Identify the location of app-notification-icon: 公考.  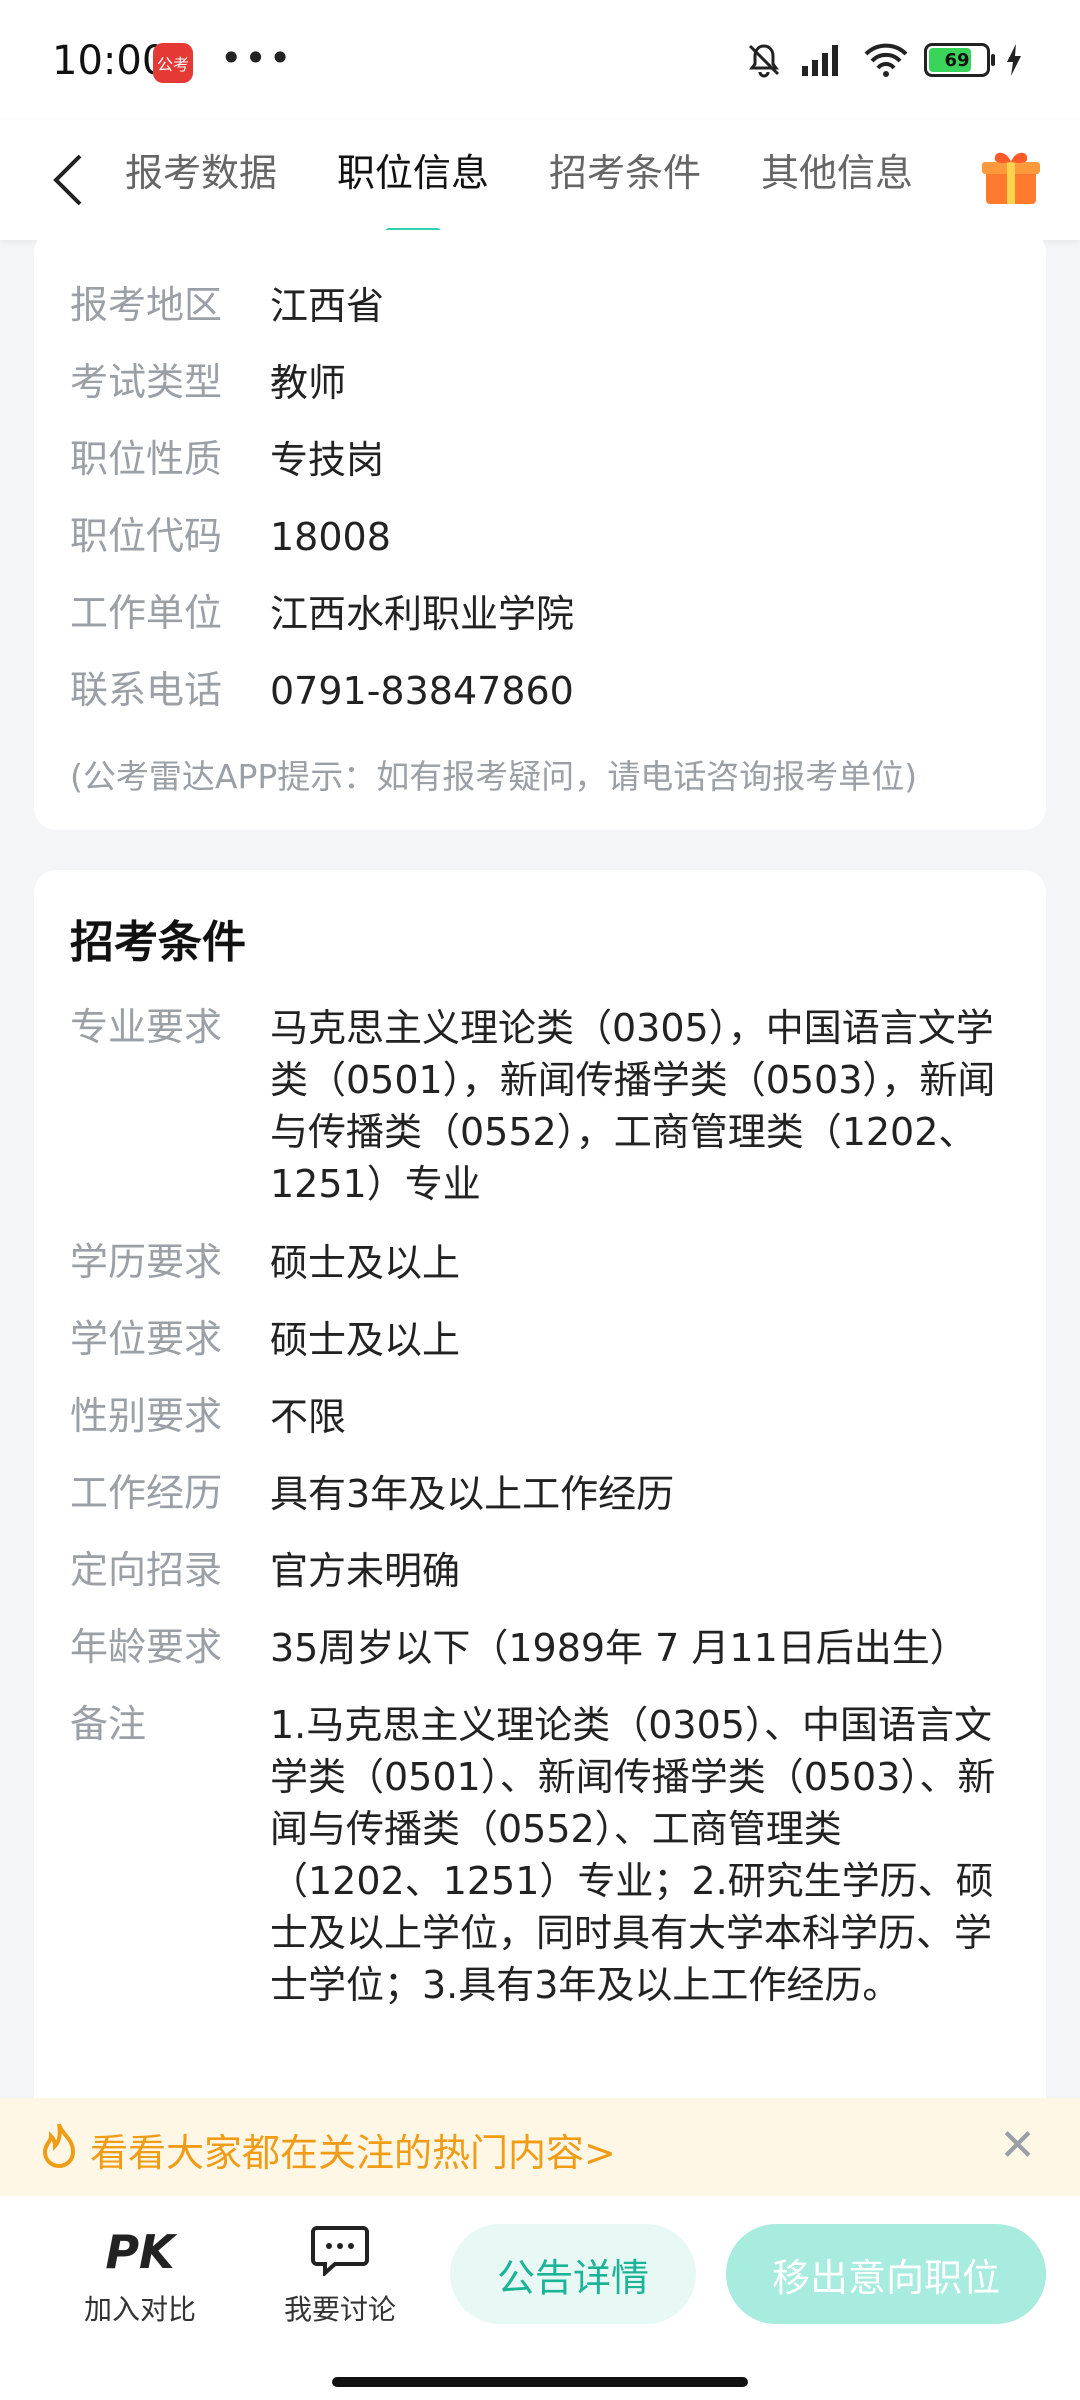
(173, 63).